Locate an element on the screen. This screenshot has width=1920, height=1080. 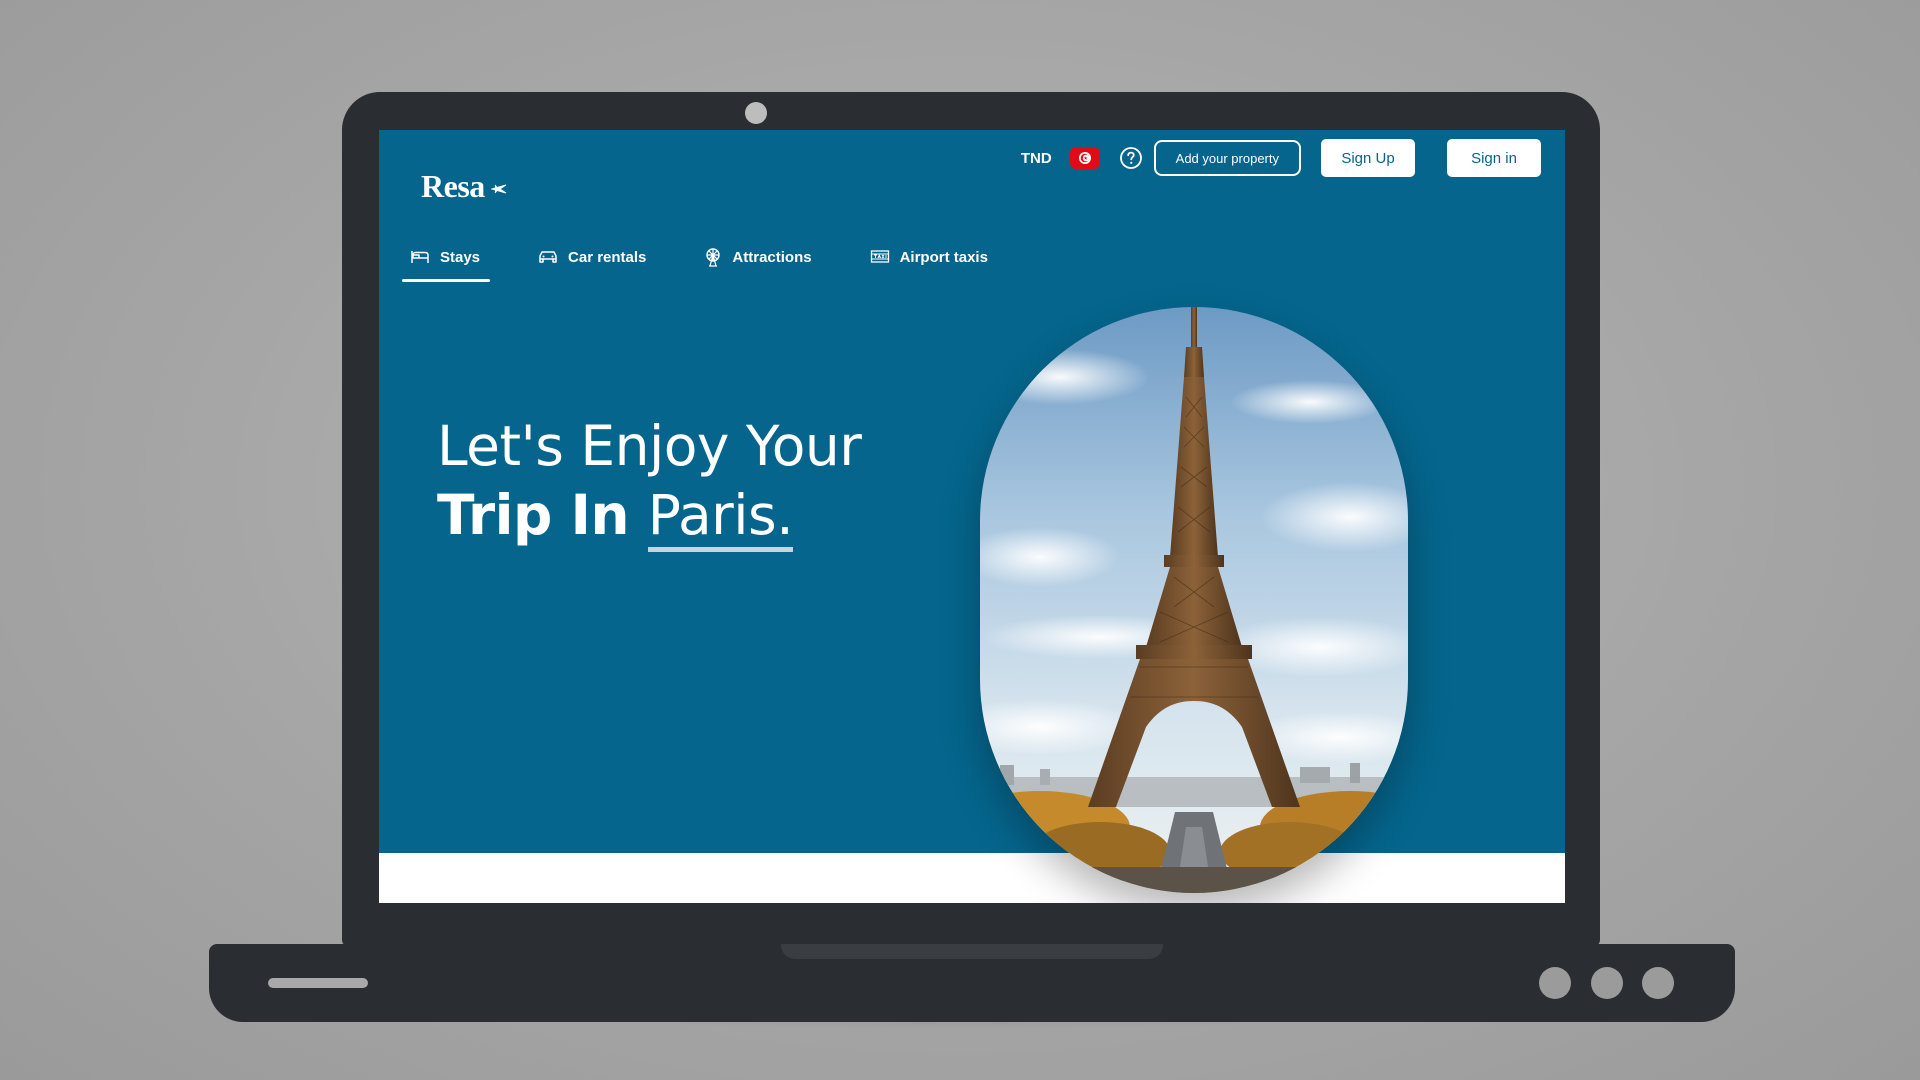
hero-line-1: Let's Enjoy Your is located at coordinates (649, 446).